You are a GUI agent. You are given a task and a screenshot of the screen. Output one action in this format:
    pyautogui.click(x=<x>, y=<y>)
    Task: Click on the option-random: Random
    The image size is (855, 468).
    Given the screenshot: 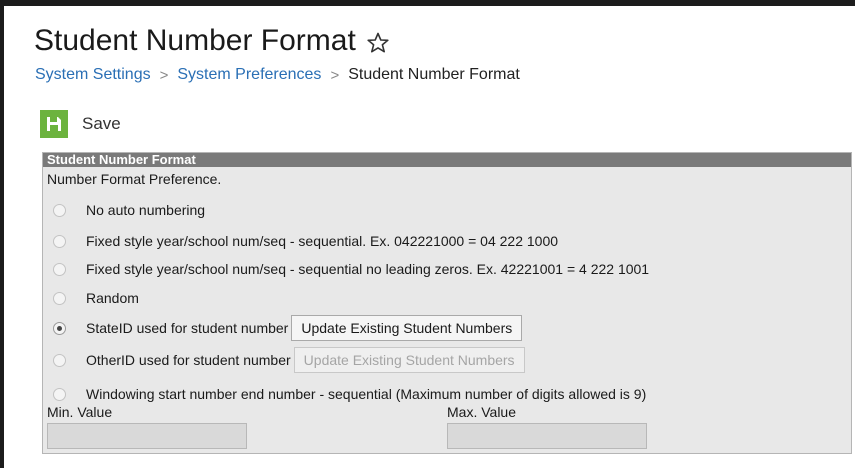 What is the action you would take?
    pyautogui.click(x=96, y=298)
    